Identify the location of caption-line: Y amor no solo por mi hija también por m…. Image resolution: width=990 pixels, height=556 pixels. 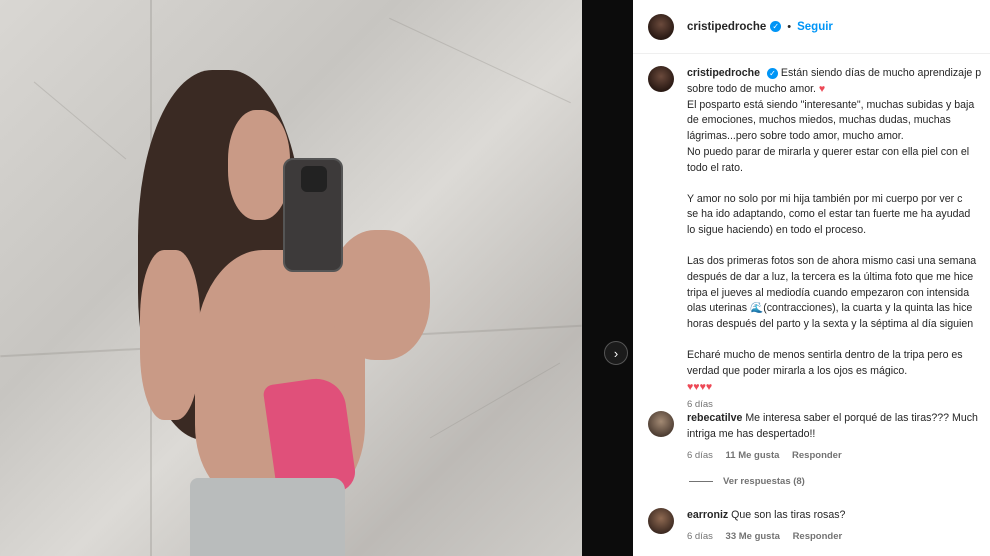
(825, 198).